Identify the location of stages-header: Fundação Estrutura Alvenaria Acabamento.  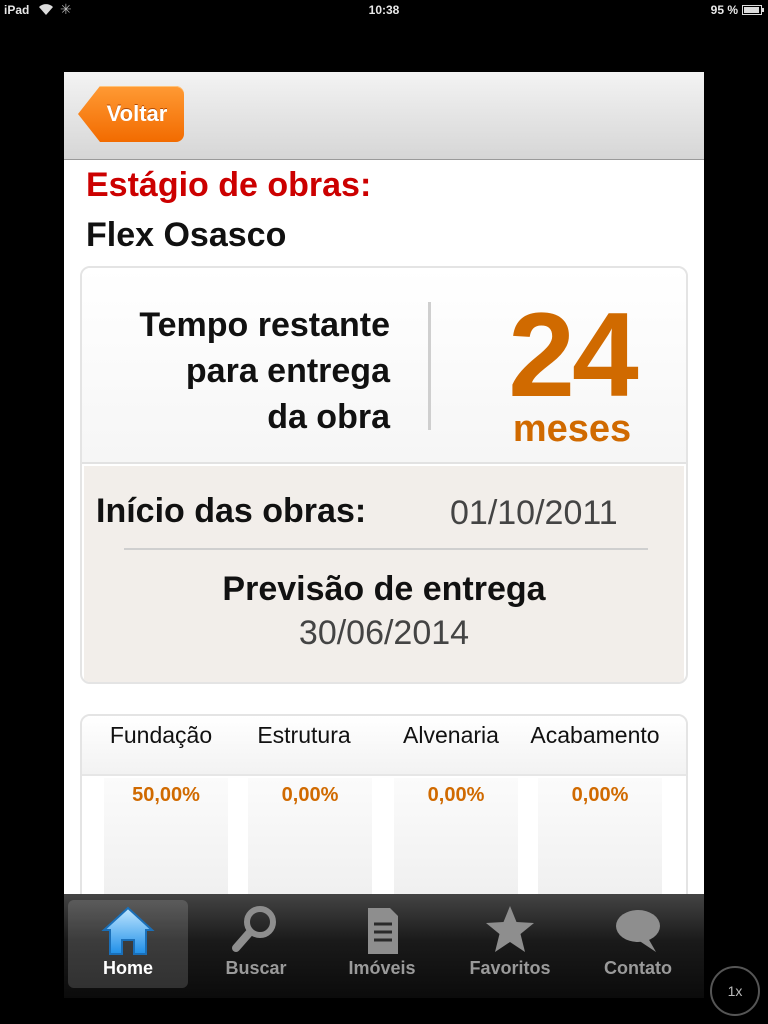
(384, 746).